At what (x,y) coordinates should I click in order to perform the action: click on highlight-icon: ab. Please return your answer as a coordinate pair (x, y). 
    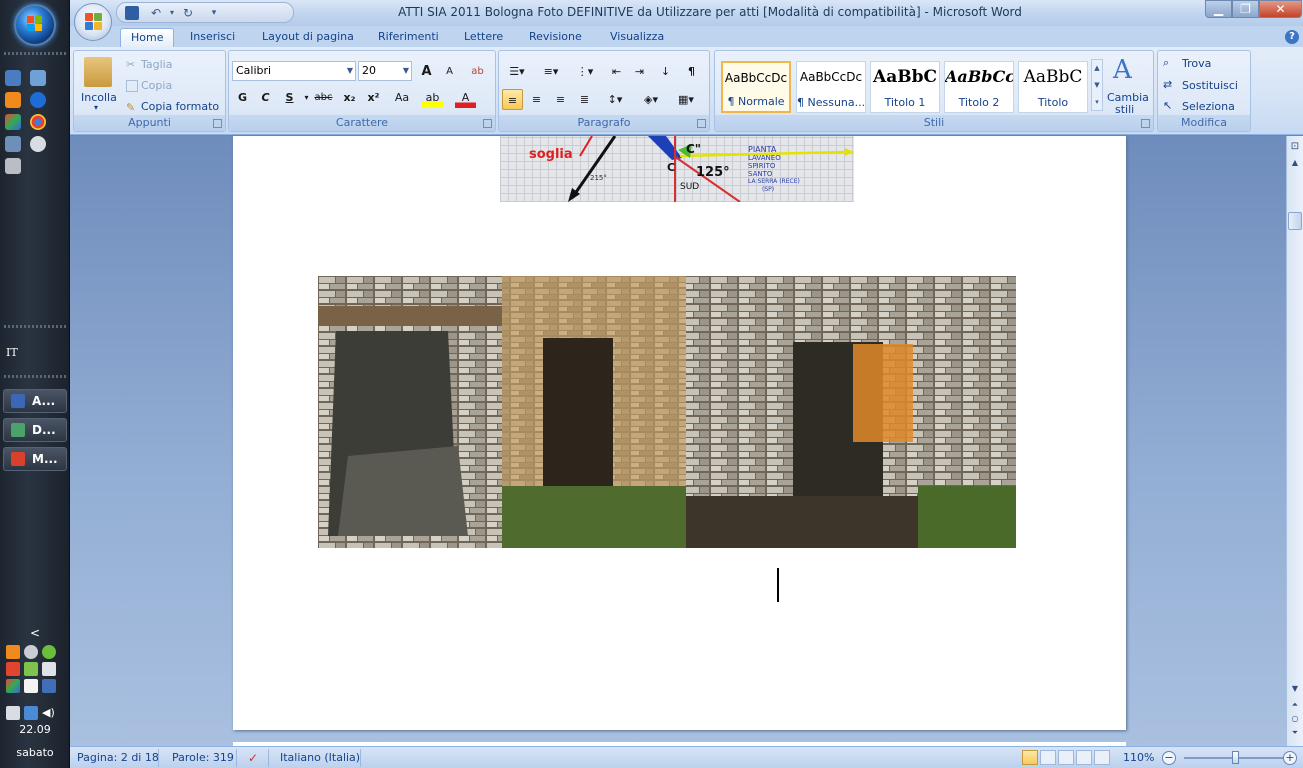
    Looking at the image, I should click on (432, 97).